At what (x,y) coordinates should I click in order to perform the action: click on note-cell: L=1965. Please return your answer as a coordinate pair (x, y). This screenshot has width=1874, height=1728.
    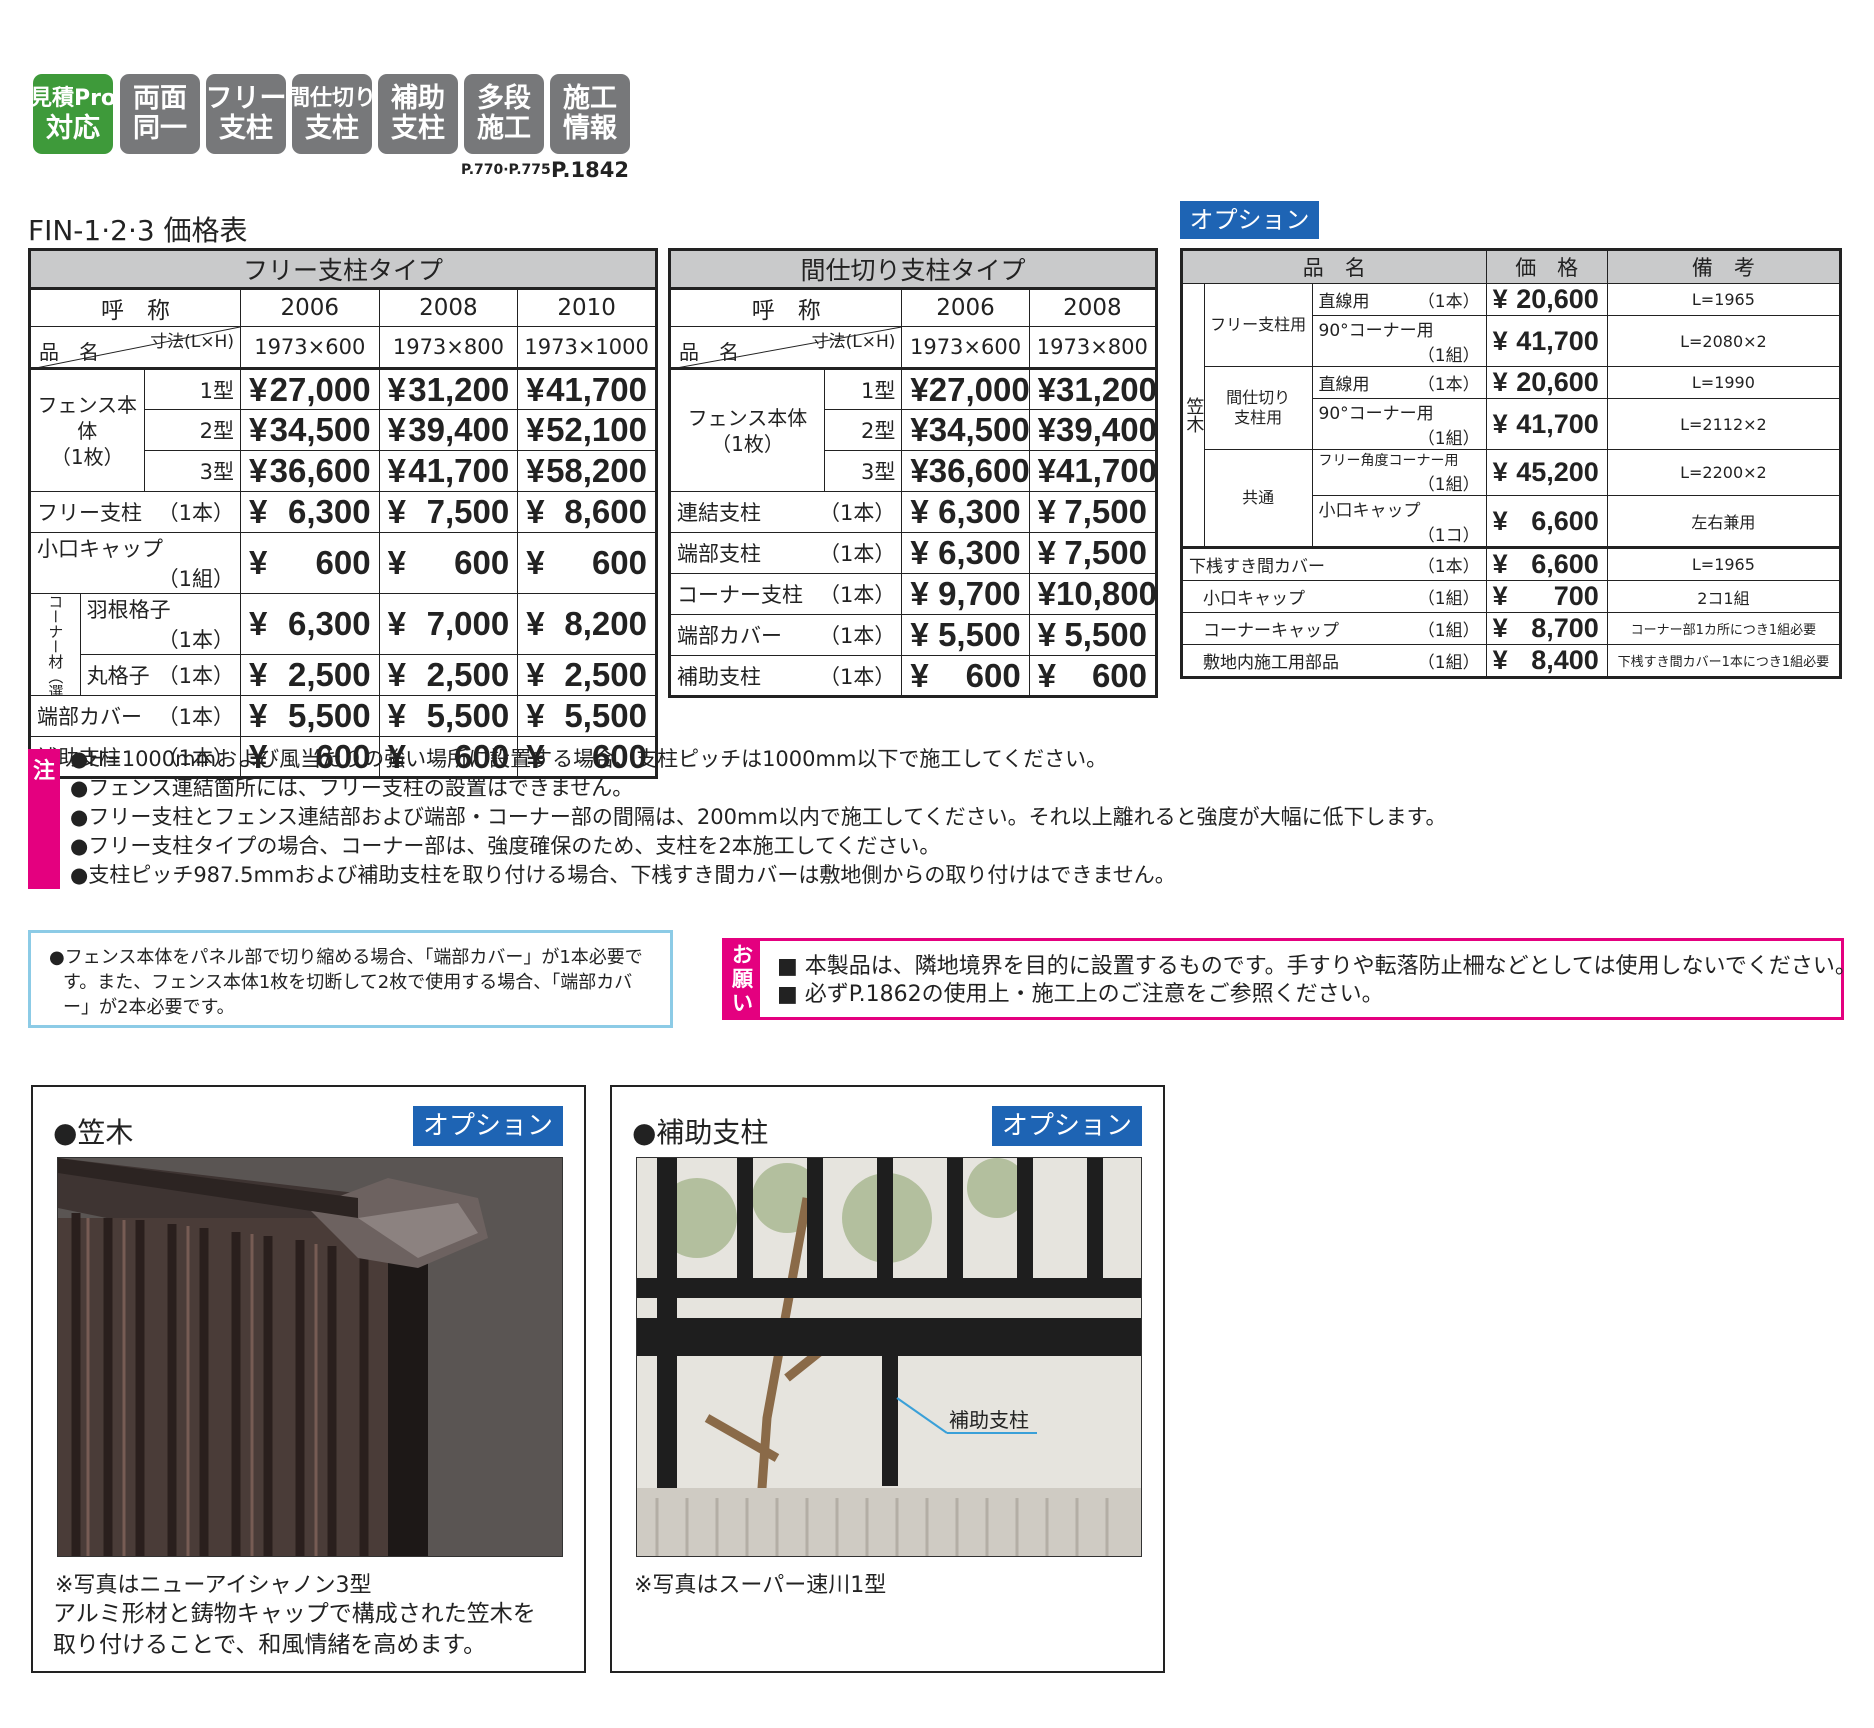
    Looking at the image, I should click on (1724, 564).